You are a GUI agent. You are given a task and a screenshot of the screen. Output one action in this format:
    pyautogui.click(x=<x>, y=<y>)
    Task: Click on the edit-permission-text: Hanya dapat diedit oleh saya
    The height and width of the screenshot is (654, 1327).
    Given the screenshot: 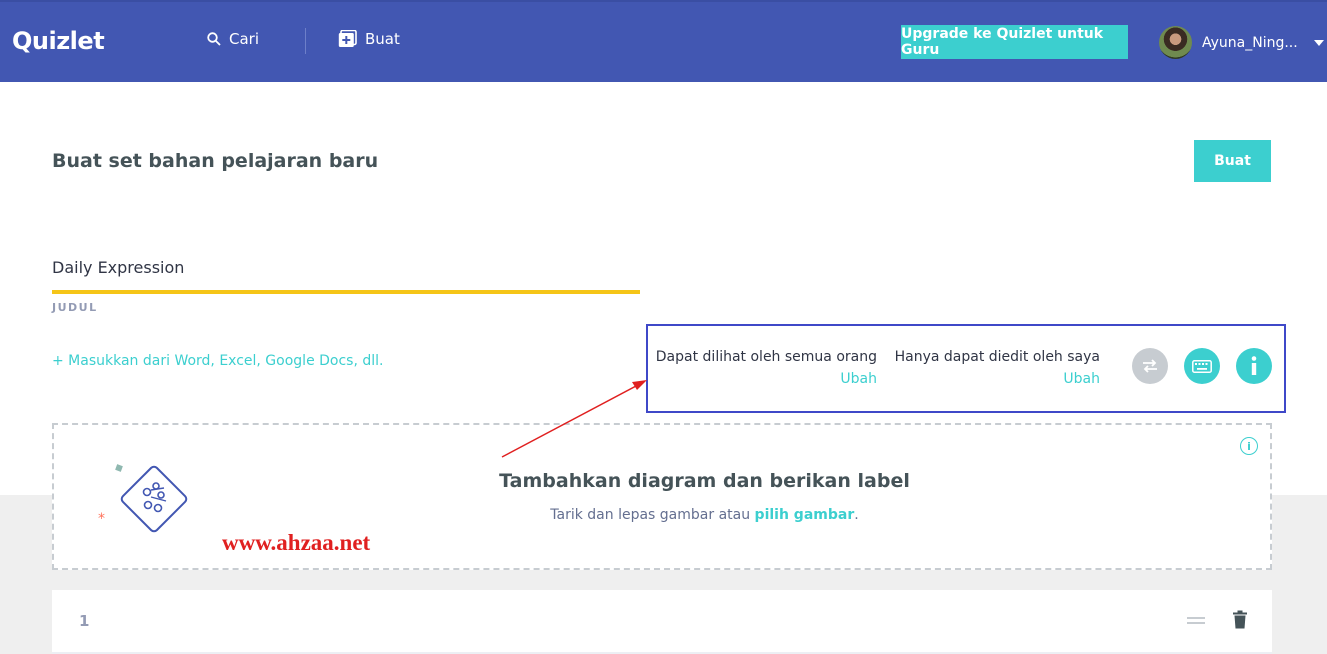 What is the action you would take?
    pyautogui.click(x=997, y=357)
    